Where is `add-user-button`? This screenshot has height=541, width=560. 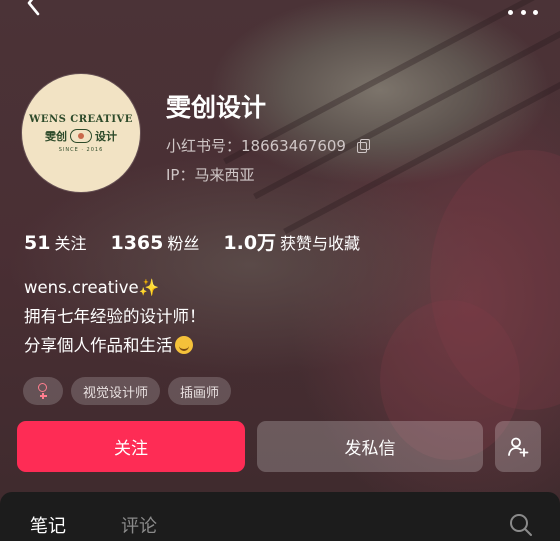 add-user-button is located at coordinates (518, 446).